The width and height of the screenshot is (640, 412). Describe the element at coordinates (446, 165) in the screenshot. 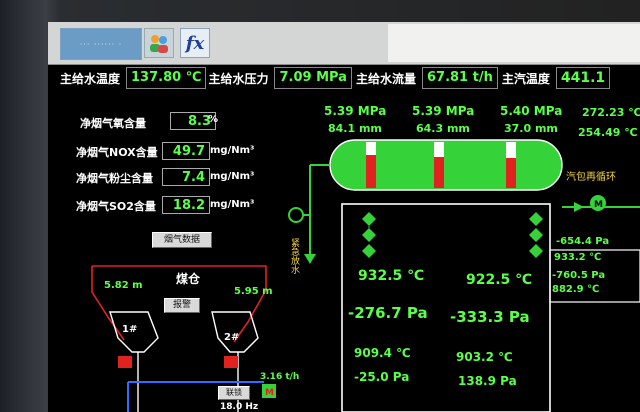

I see `steam-drum` at that location.